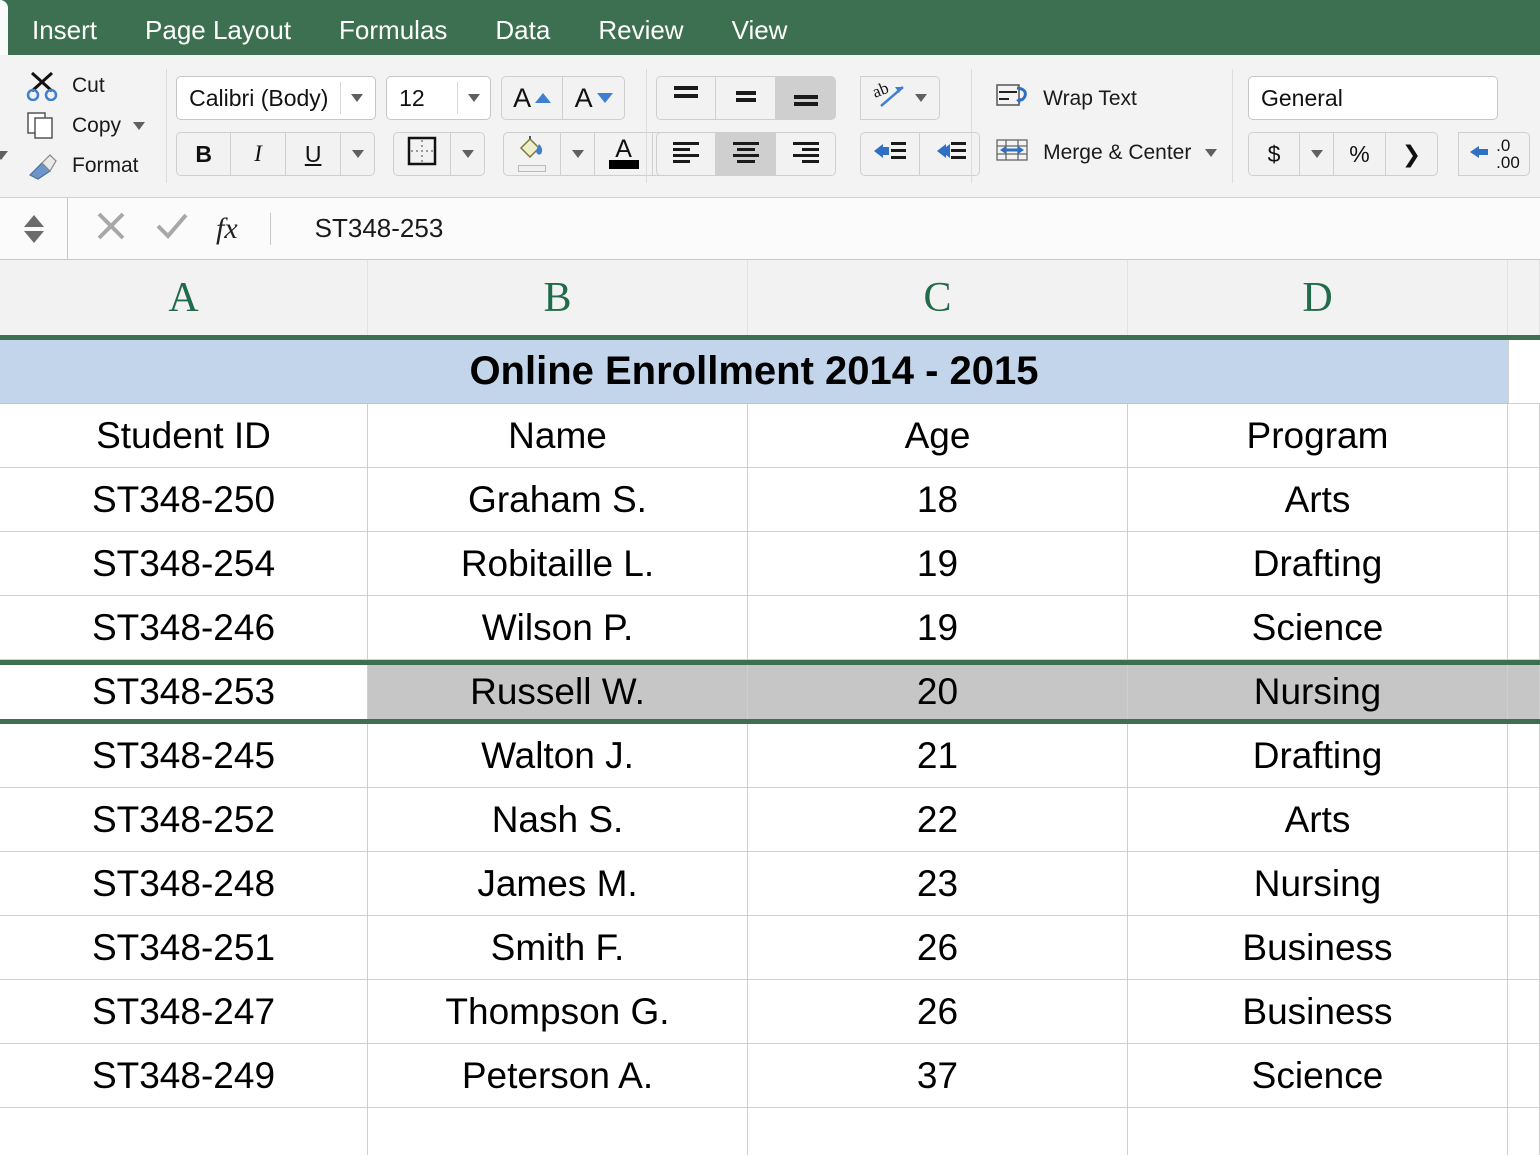 The image size is (1540, 1155). What do you see at coordinates (558, 436) in the screenshot?
I see `header-cell-name: Name` at bounding box center [558, 436].